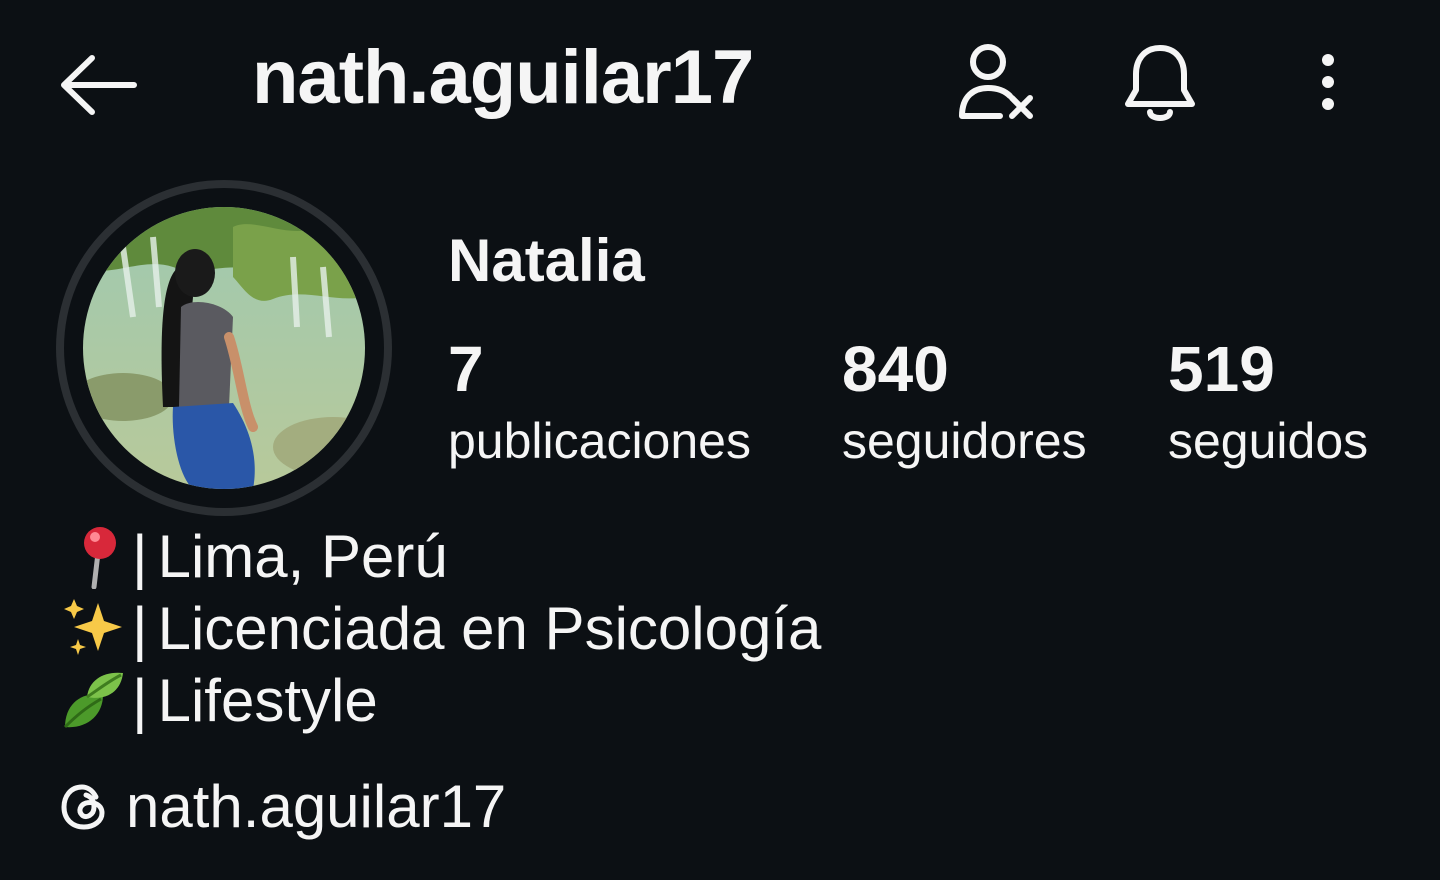 The height and width of the screenshot is (880, 1440). What do you see at coordinates (439, 700) in the screenshot?
I see `bio-line: | Lifestyle` at bounding box center [439, 700].